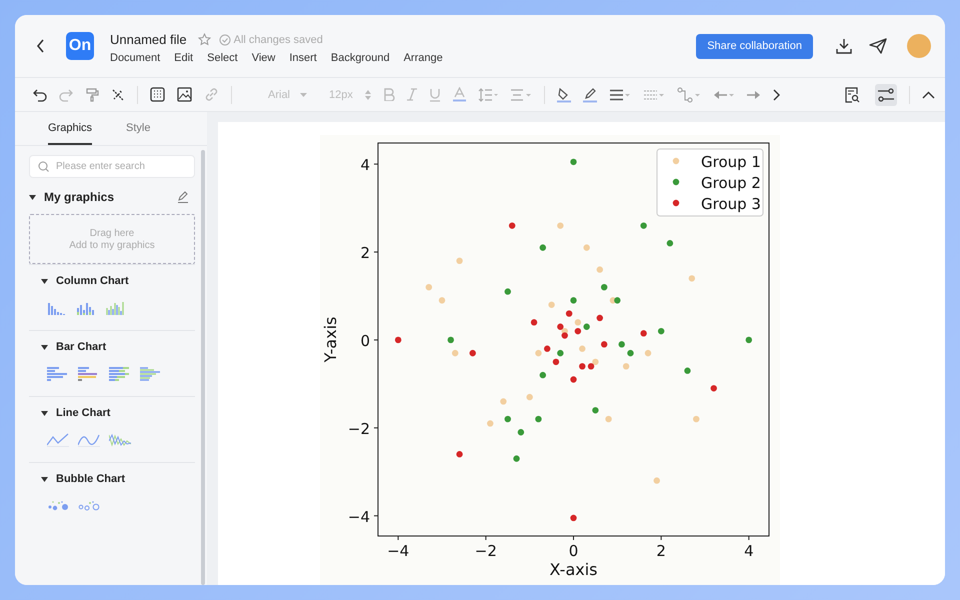 The height and width of the screenshot is (600, 960). Describe the element at coordinates (434, 95) in the screenshot. I see `underline-icon` at that location.